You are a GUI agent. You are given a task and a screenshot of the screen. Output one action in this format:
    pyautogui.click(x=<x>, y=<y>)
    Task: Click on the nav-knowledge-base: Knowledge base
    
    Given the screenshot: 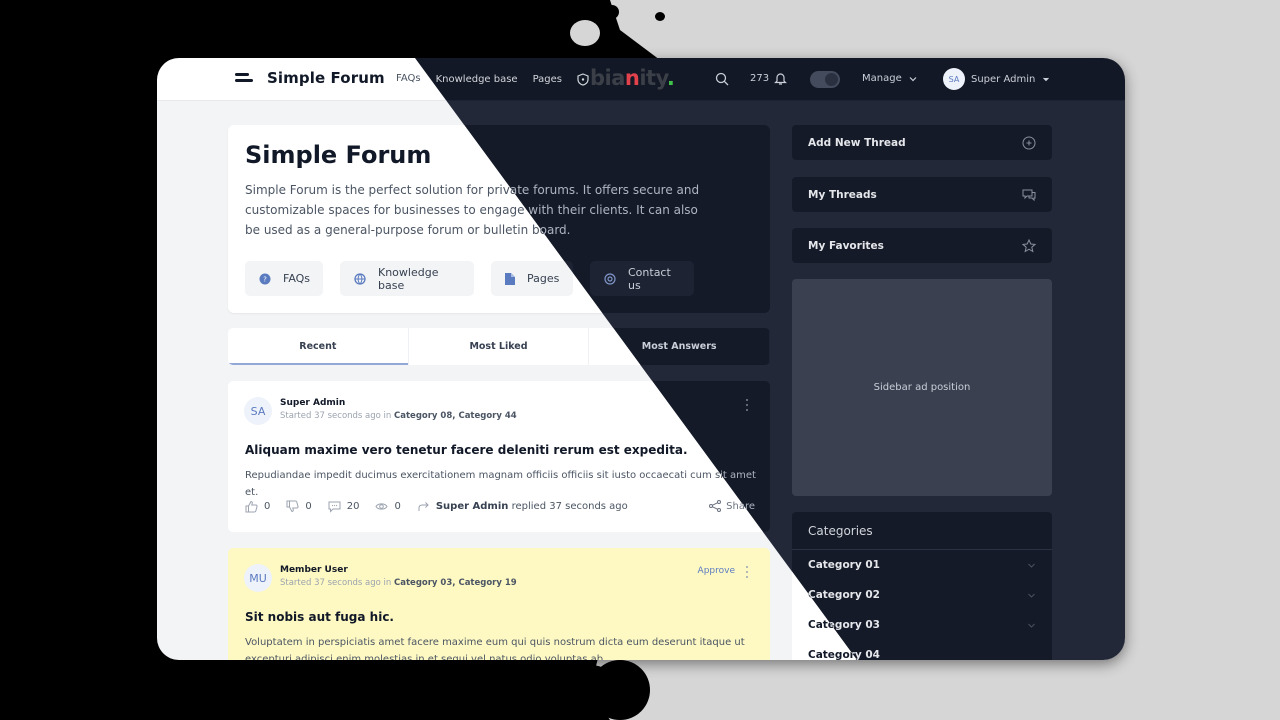 What is the action you would take?
    pyautogui.click(x=477, y=79)
    